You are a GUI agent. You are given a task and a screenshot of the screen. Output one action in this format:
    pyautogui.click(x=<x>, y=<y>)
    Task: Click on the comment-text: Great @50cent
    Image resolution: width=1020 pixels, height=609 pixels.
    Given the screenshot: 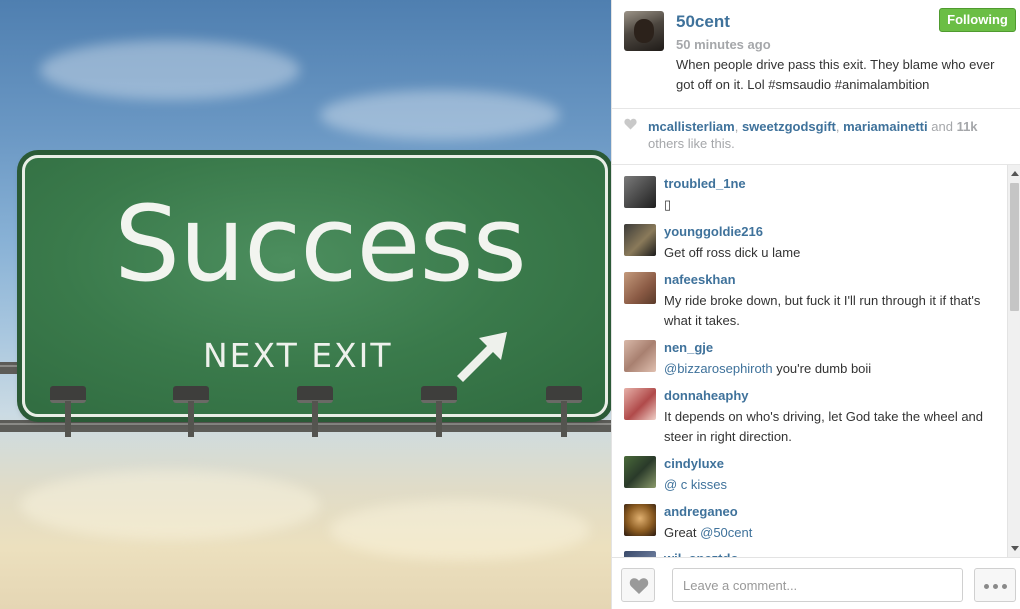 What is the action you would take?
    pyautogui.click(x=829, y=533)
    